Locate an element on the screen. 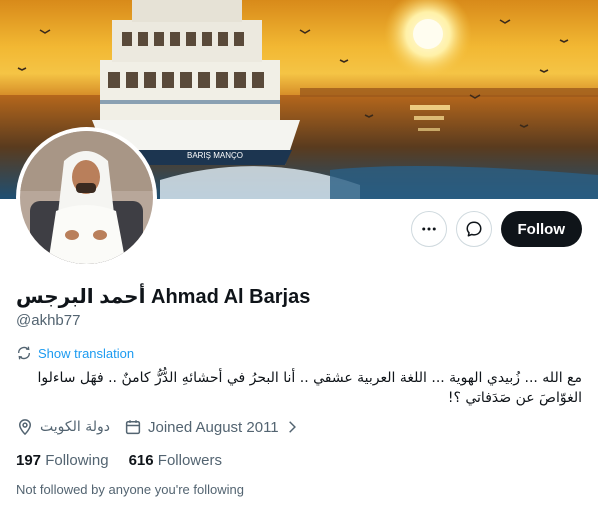  location: دولة الكويت is located at coordinates (63, 427).